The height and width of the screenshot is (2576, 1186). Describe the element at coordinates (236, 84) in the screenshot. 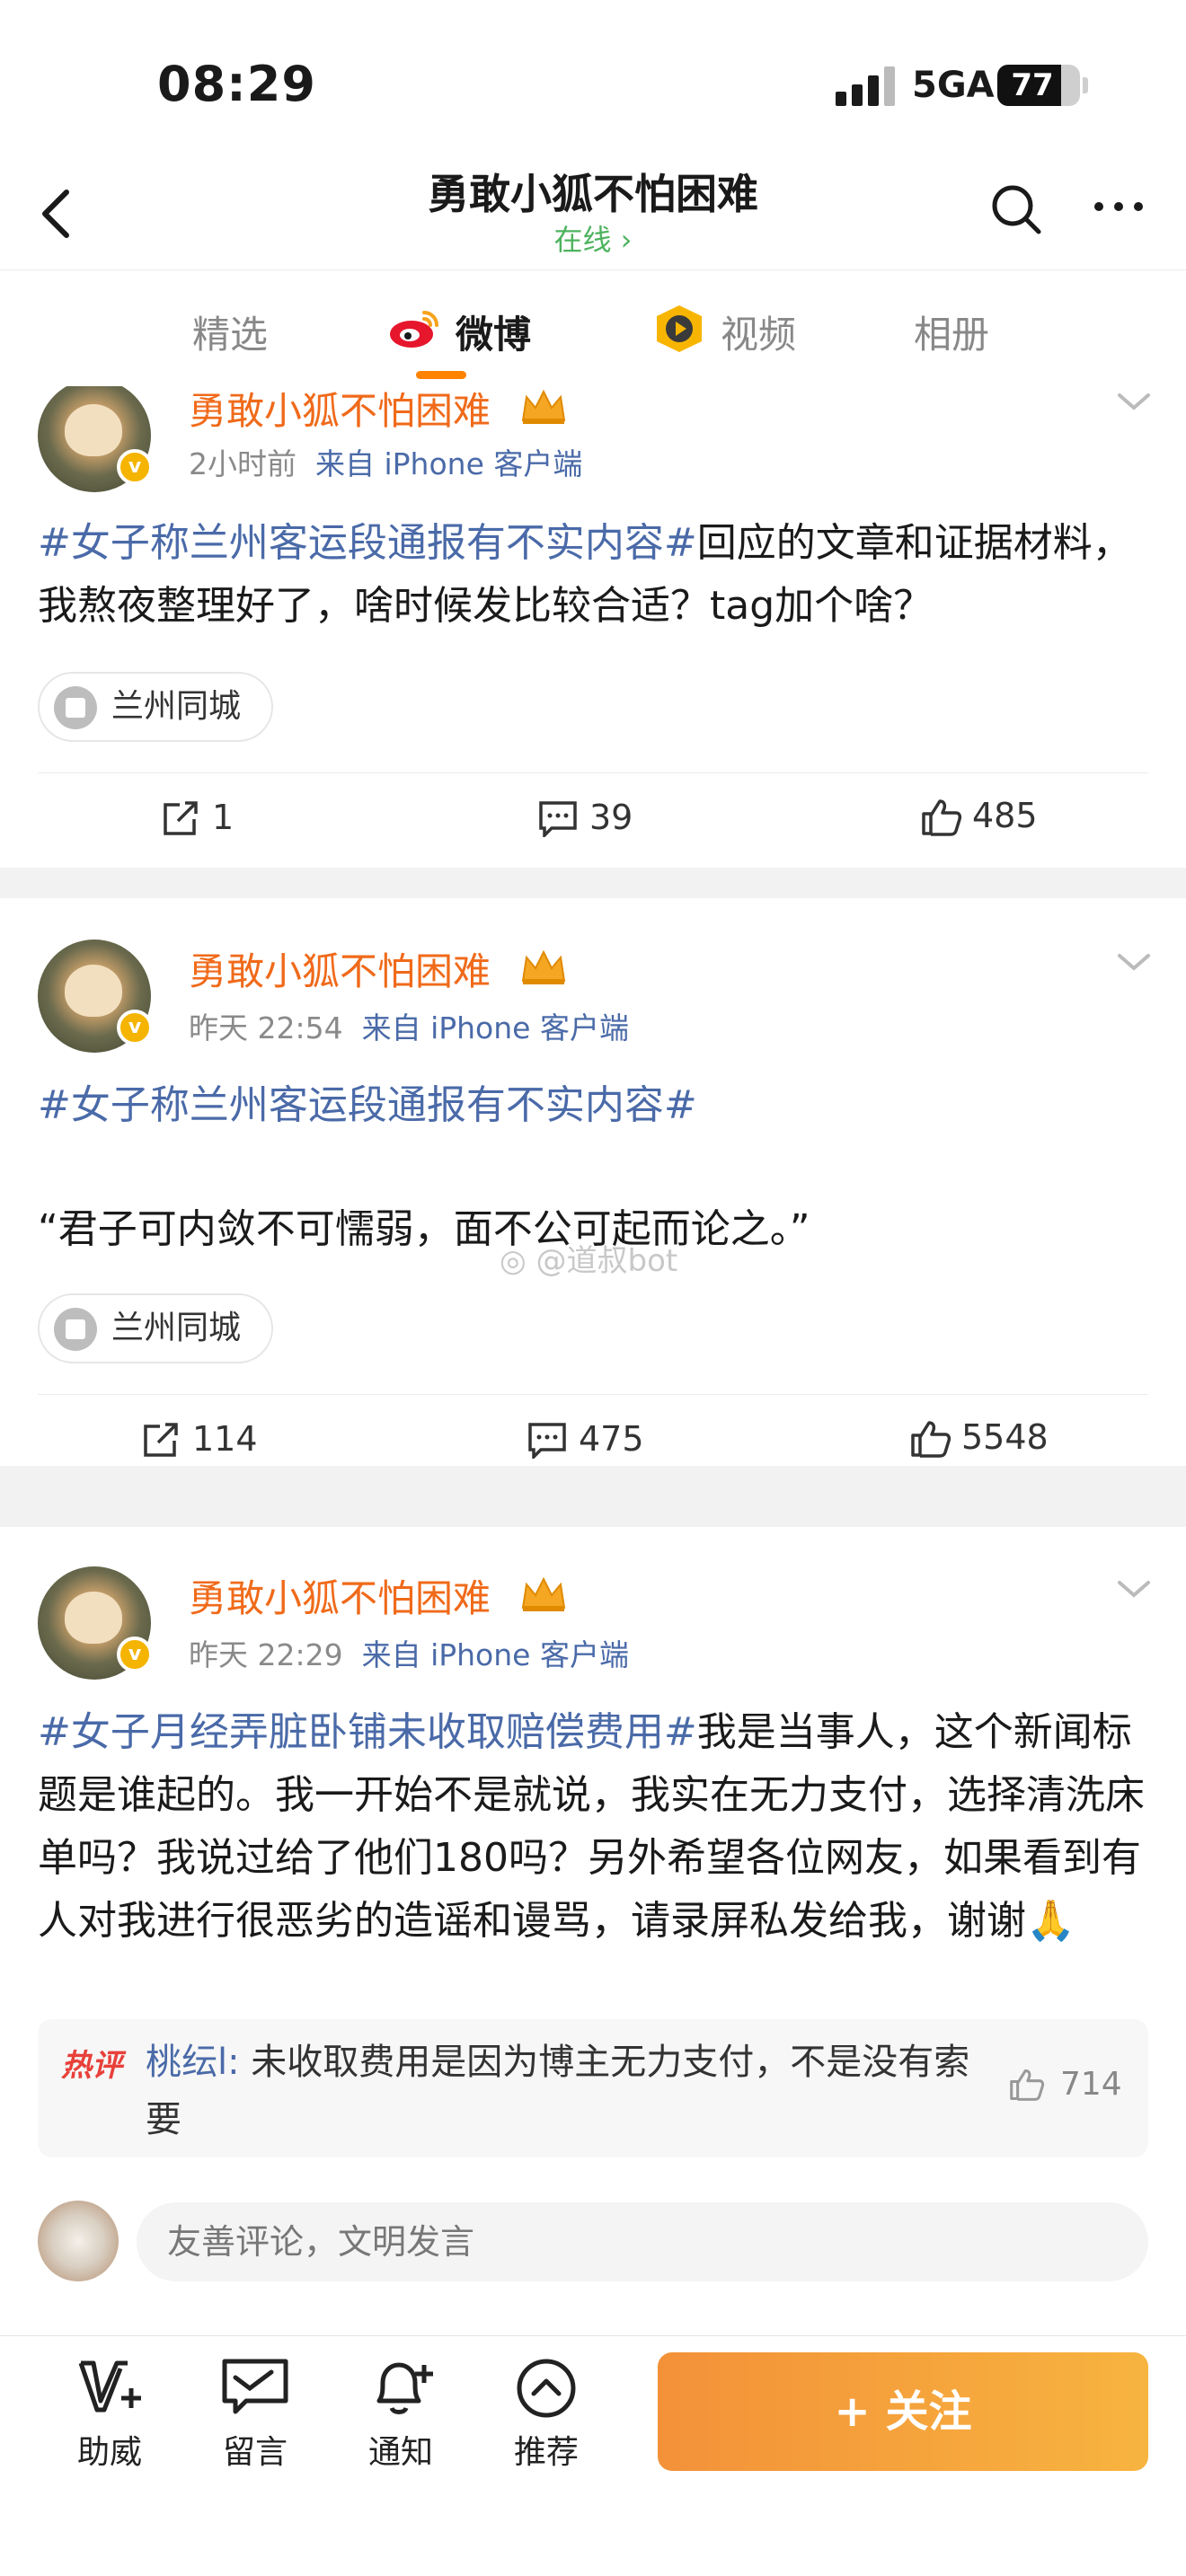

I see `status-time: 08:29` at that location.